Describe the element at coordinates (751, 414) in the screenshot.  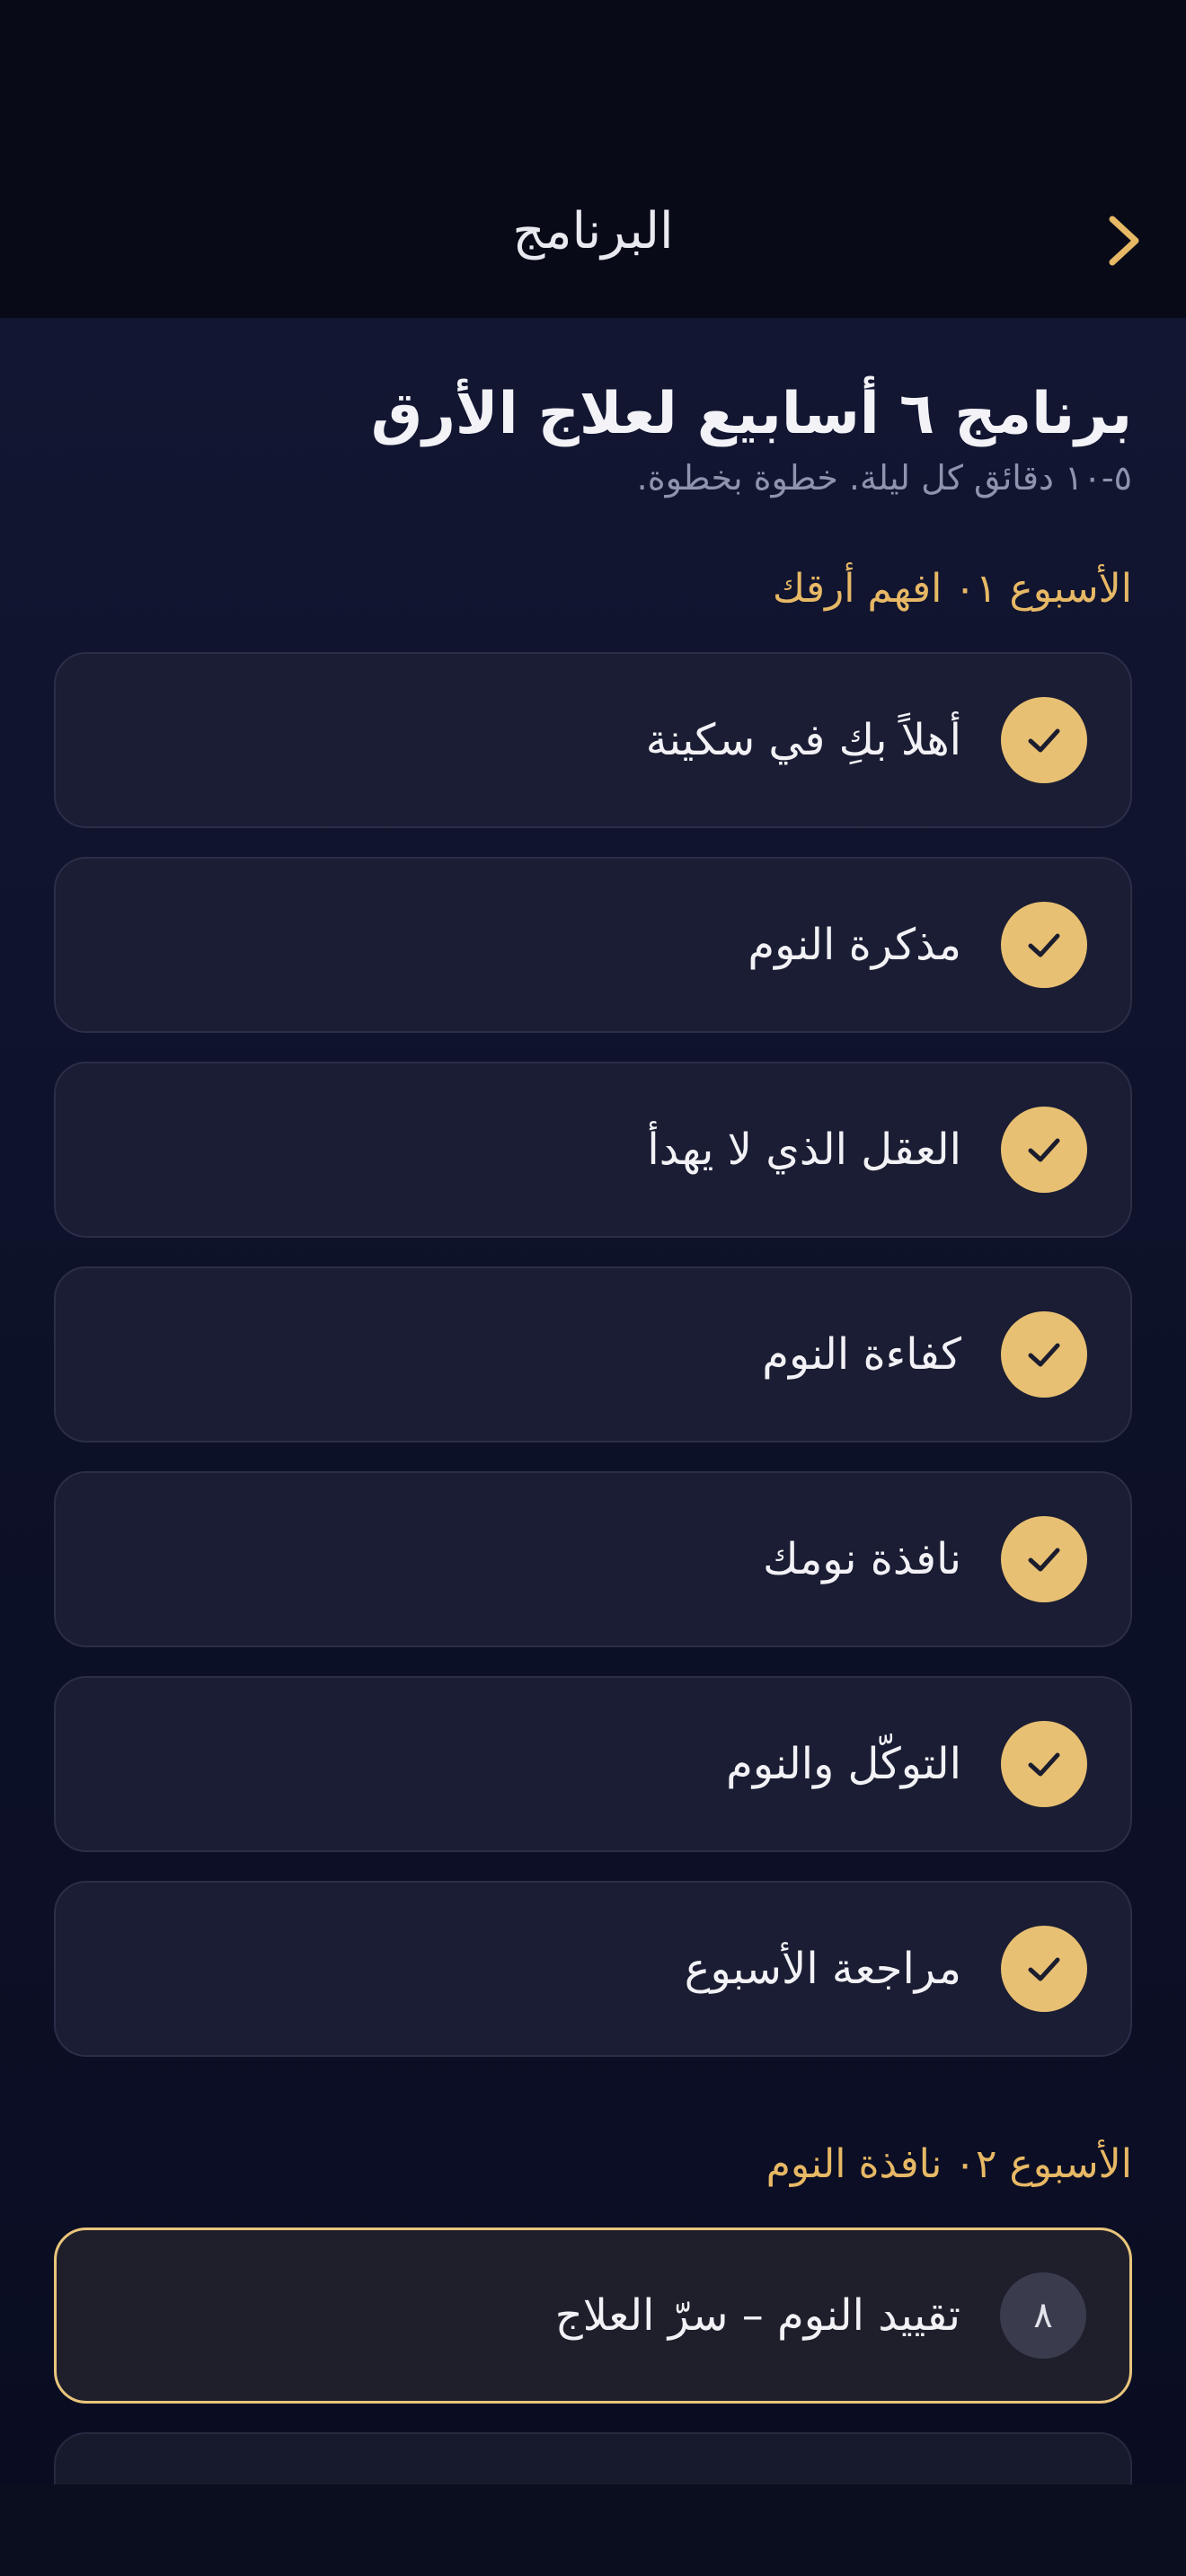
I see `program-title: برنامج ٦ أسابيع لعلاج الأرق` at that location.